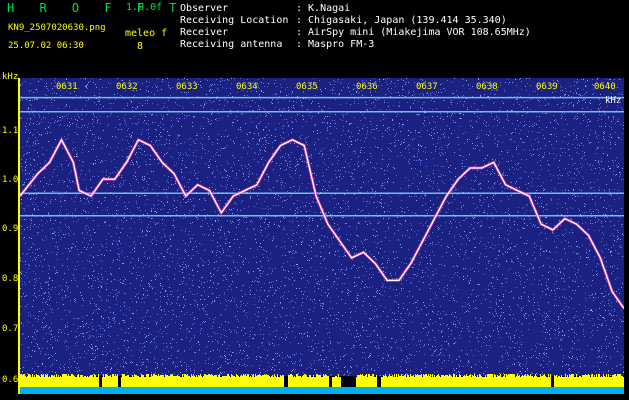 Image resolution: width=629 pixels, height=400 pixels. Describe the element at coordinates (140, 46) in the screenshot. I see `meleo-value: 8` at that location.